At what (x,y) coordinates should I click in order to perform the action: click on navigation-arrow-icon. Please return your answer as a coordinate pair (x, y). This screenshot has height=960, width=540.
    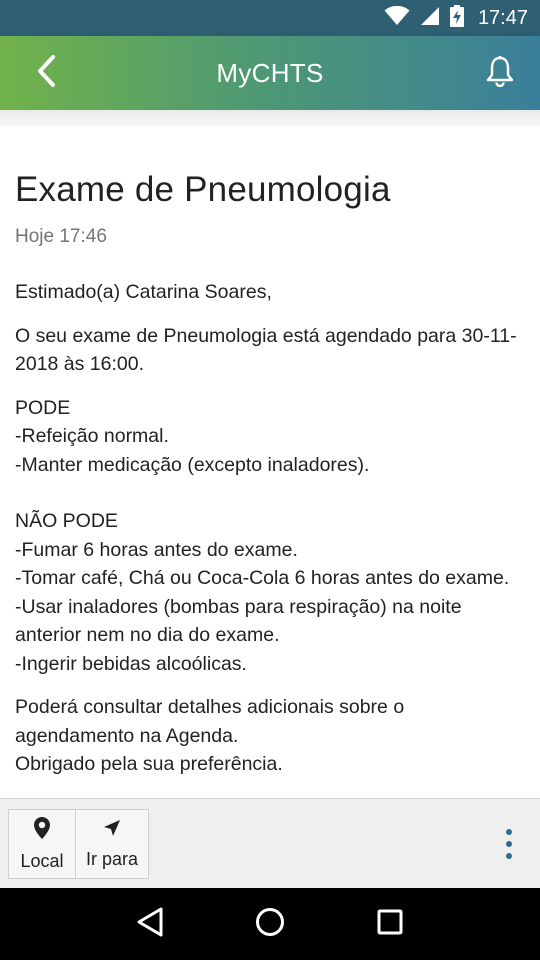
    Looking at the image, I should click on (112, 830).